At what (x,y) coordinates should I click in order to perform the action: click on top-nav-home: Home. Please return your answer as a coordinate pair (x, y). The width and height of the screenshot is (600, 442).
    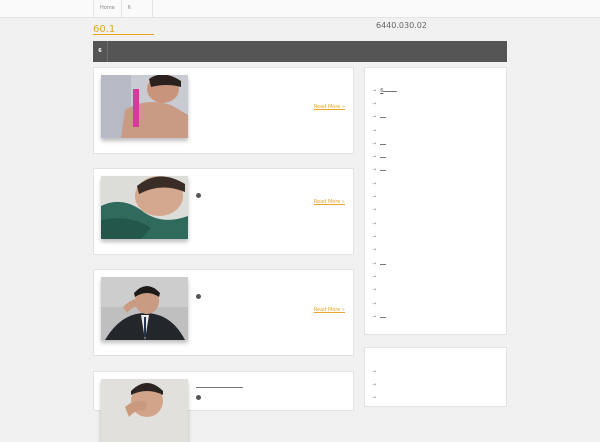
    Looking at the image, I should click on (108, 8).